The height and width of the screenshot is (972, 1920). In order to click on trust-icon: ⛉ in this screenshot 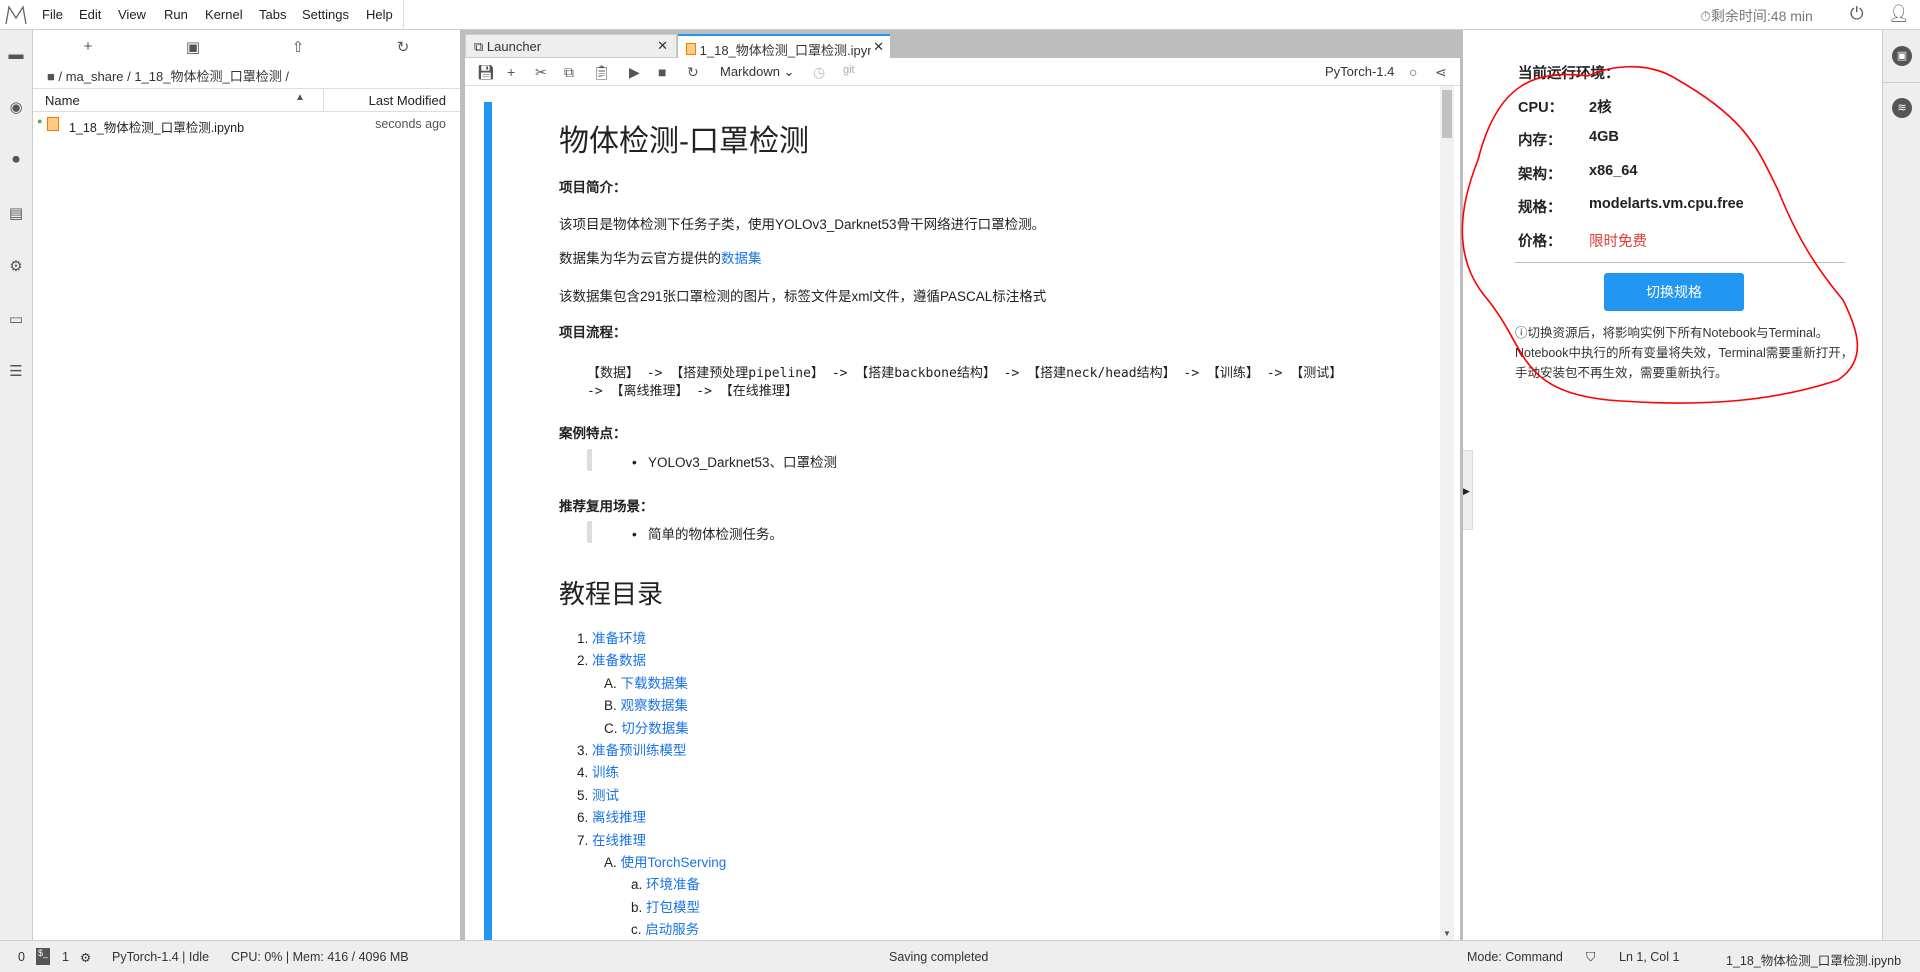, I will do `click(1590, 957)`.